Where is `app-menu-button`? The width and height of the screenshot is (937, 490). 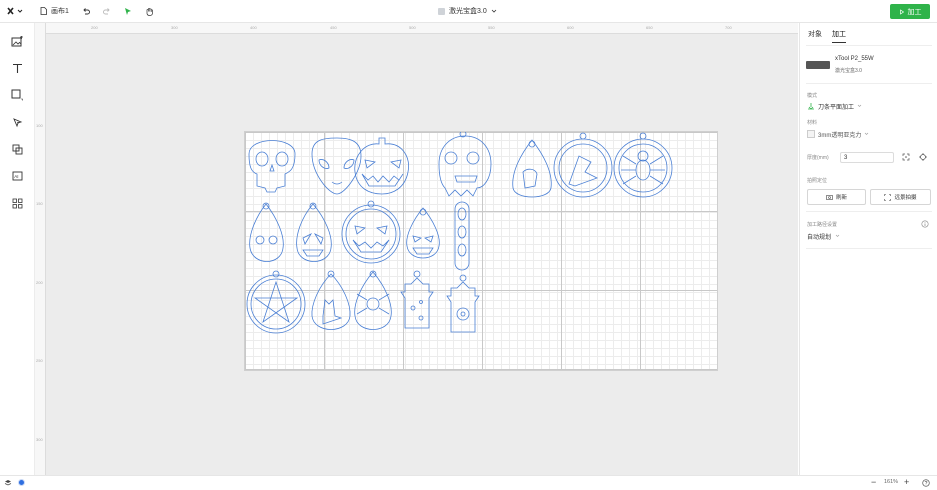
app-menu-button is located at coordinates (15, 11).